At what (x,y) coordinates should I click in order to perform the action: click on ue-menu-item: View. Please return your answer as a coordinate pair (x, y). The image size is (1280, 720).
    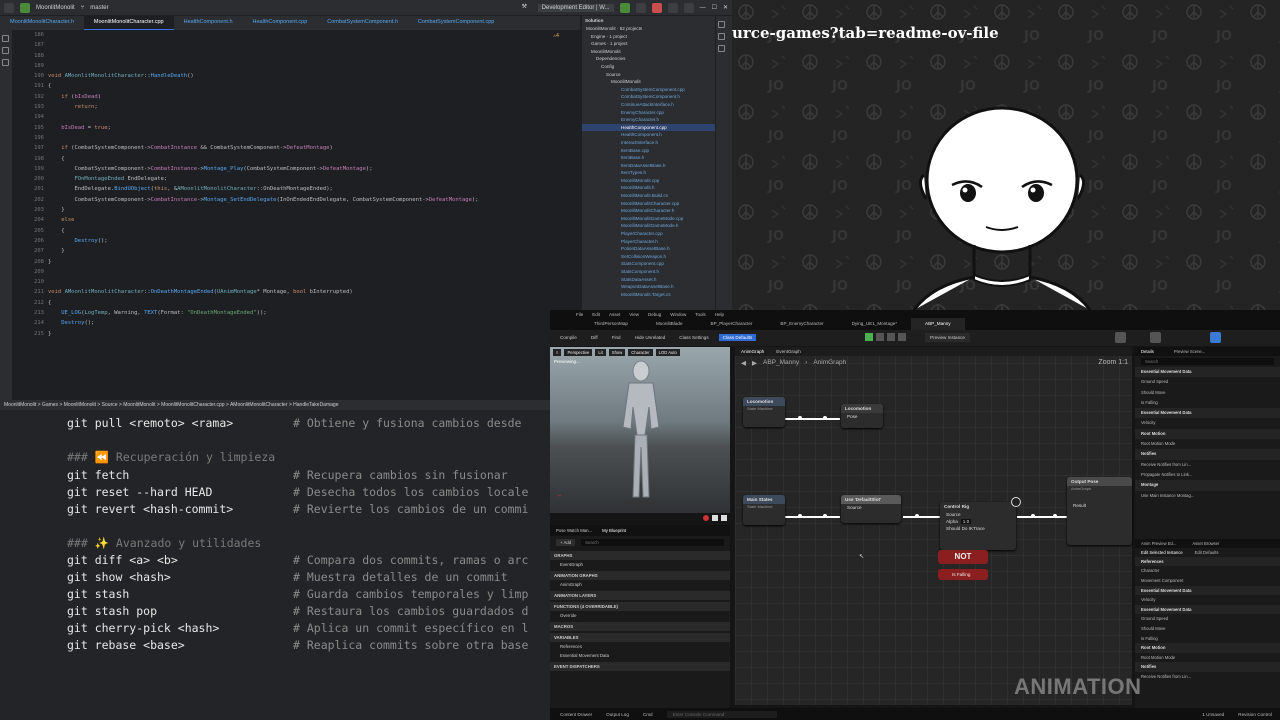
    Looking at the image, I should click on (634, 314).